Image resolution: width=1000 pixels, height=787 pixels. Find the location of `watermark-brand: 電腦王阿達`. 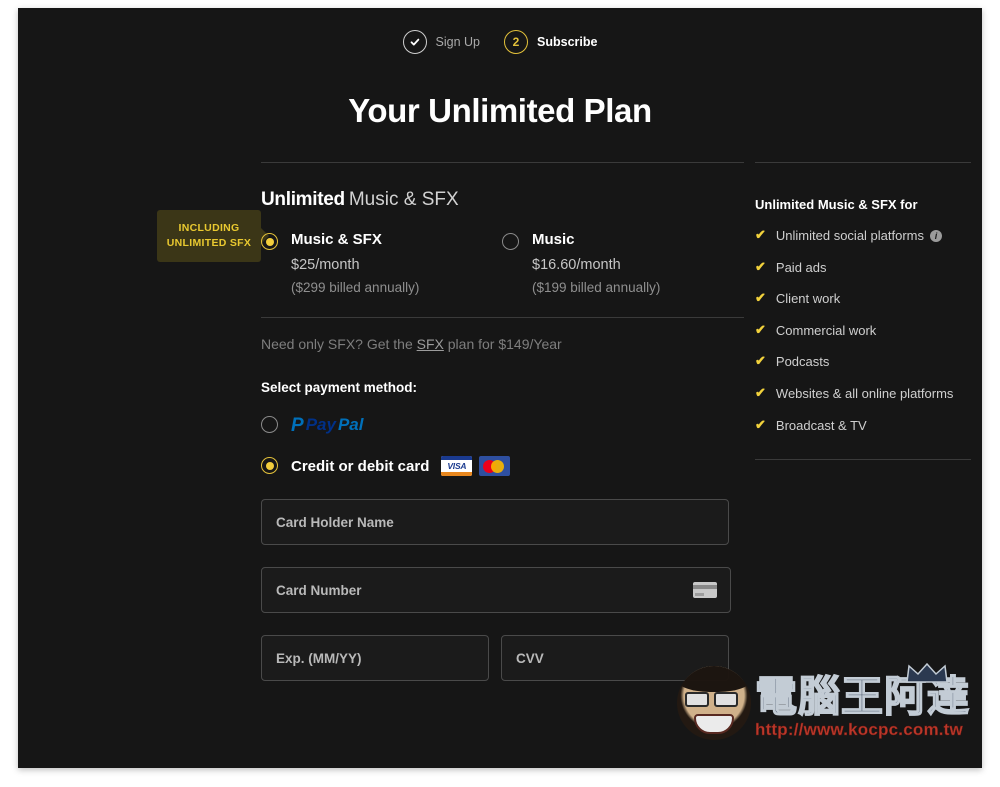

watermark-brand: 電腦王阿達 is located at coordinates (862, 696).